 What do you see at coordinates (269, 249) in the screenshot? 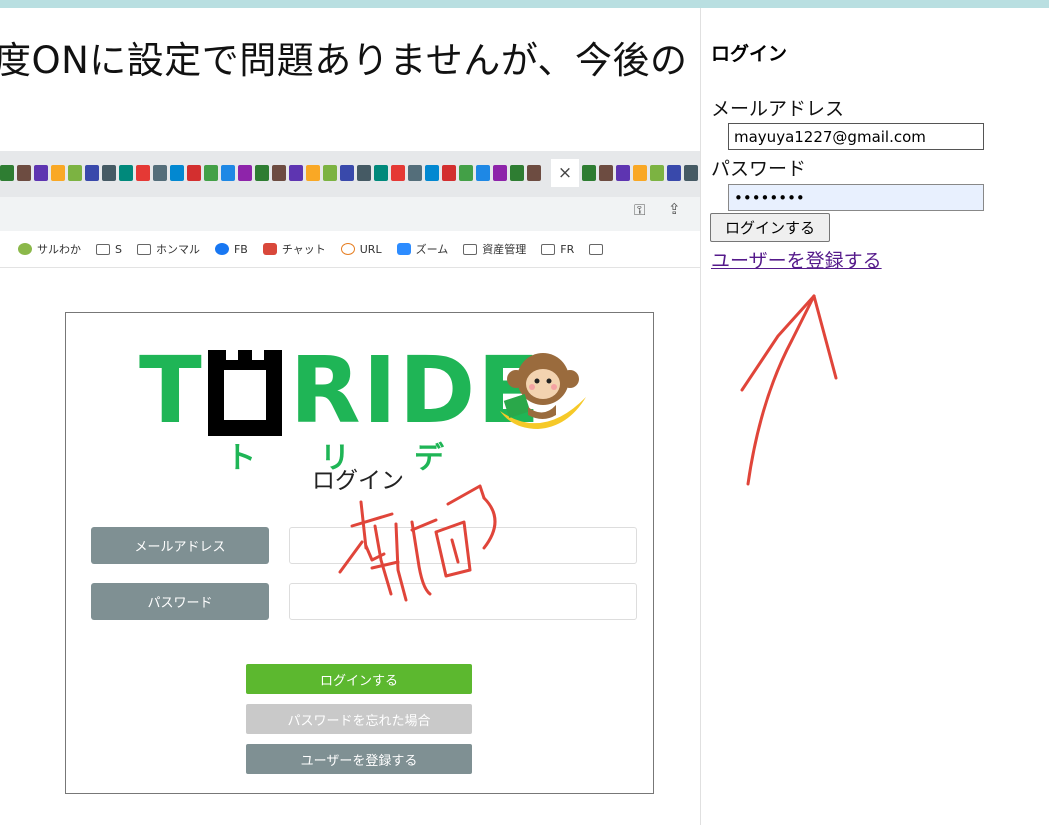
I see `chat-icon` at bounding box center [269, 249].